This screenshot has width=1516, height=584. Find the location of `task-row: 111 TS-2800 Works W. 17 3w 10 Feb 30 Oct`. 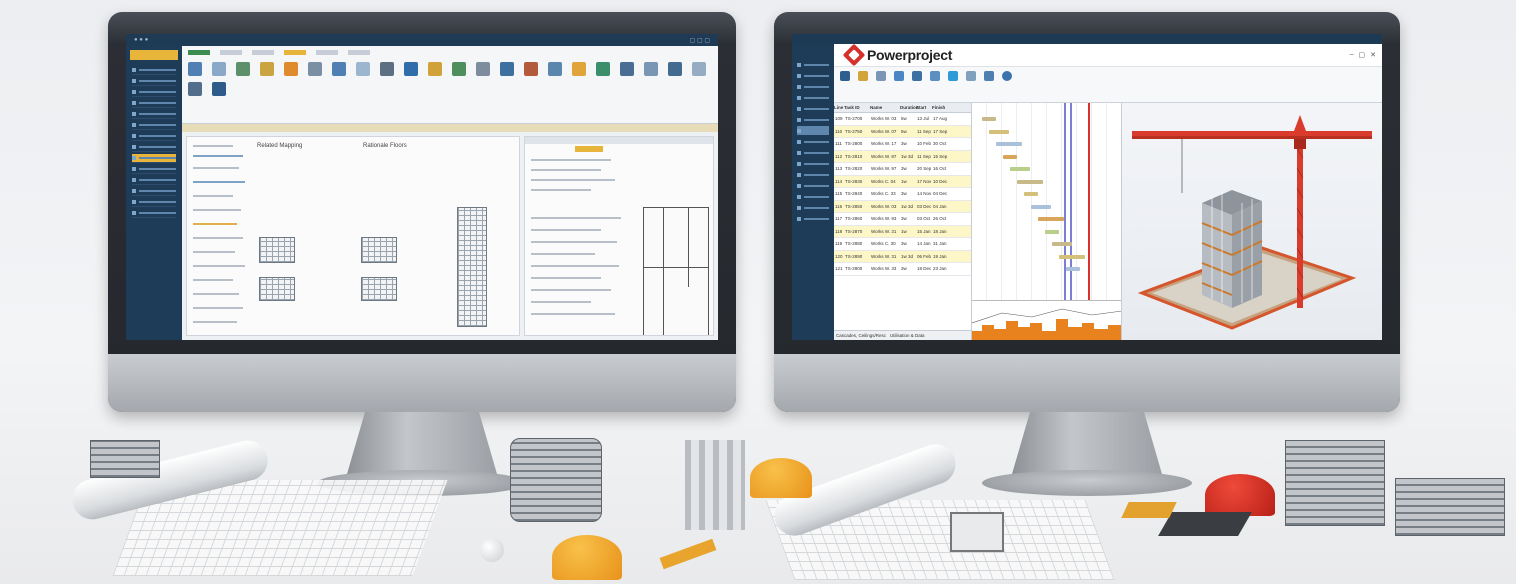

task-row: 111 TS-2800 Works W. 17 3w 10 Feb 30 Oct is located at coordinates (902, 144).